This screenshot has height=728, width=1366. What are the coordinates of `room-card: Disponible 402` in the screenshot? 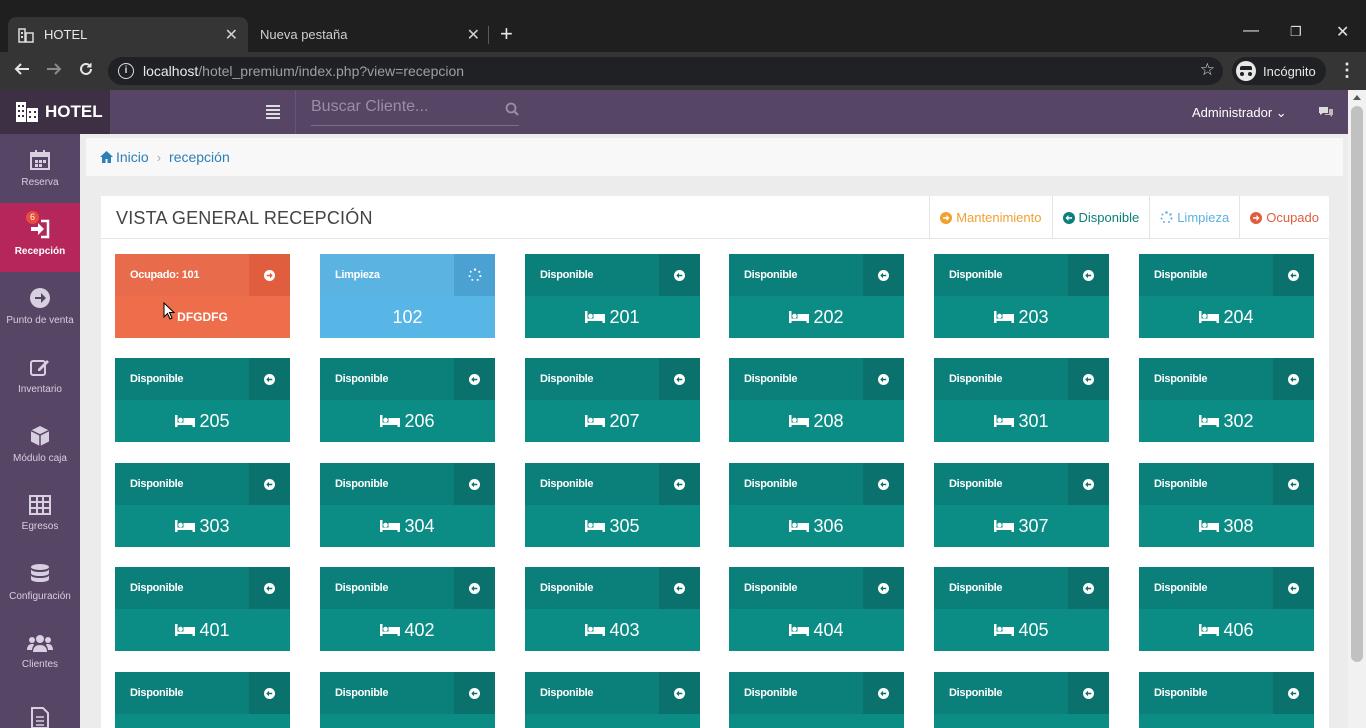 It's located at (407, 609).